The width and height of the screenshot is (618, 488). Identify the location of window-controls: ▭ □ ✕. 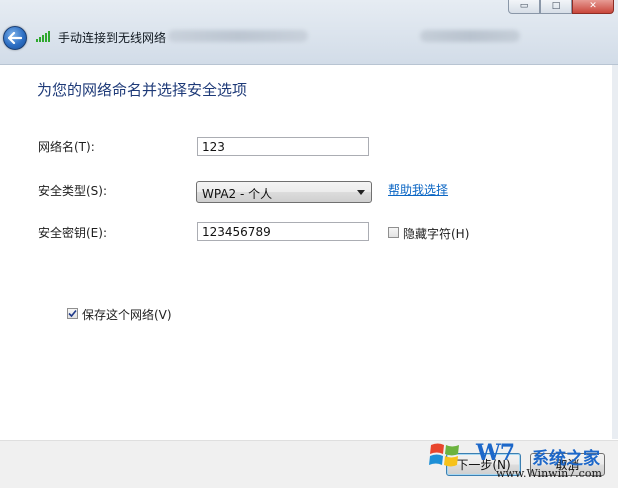
(561, 7).